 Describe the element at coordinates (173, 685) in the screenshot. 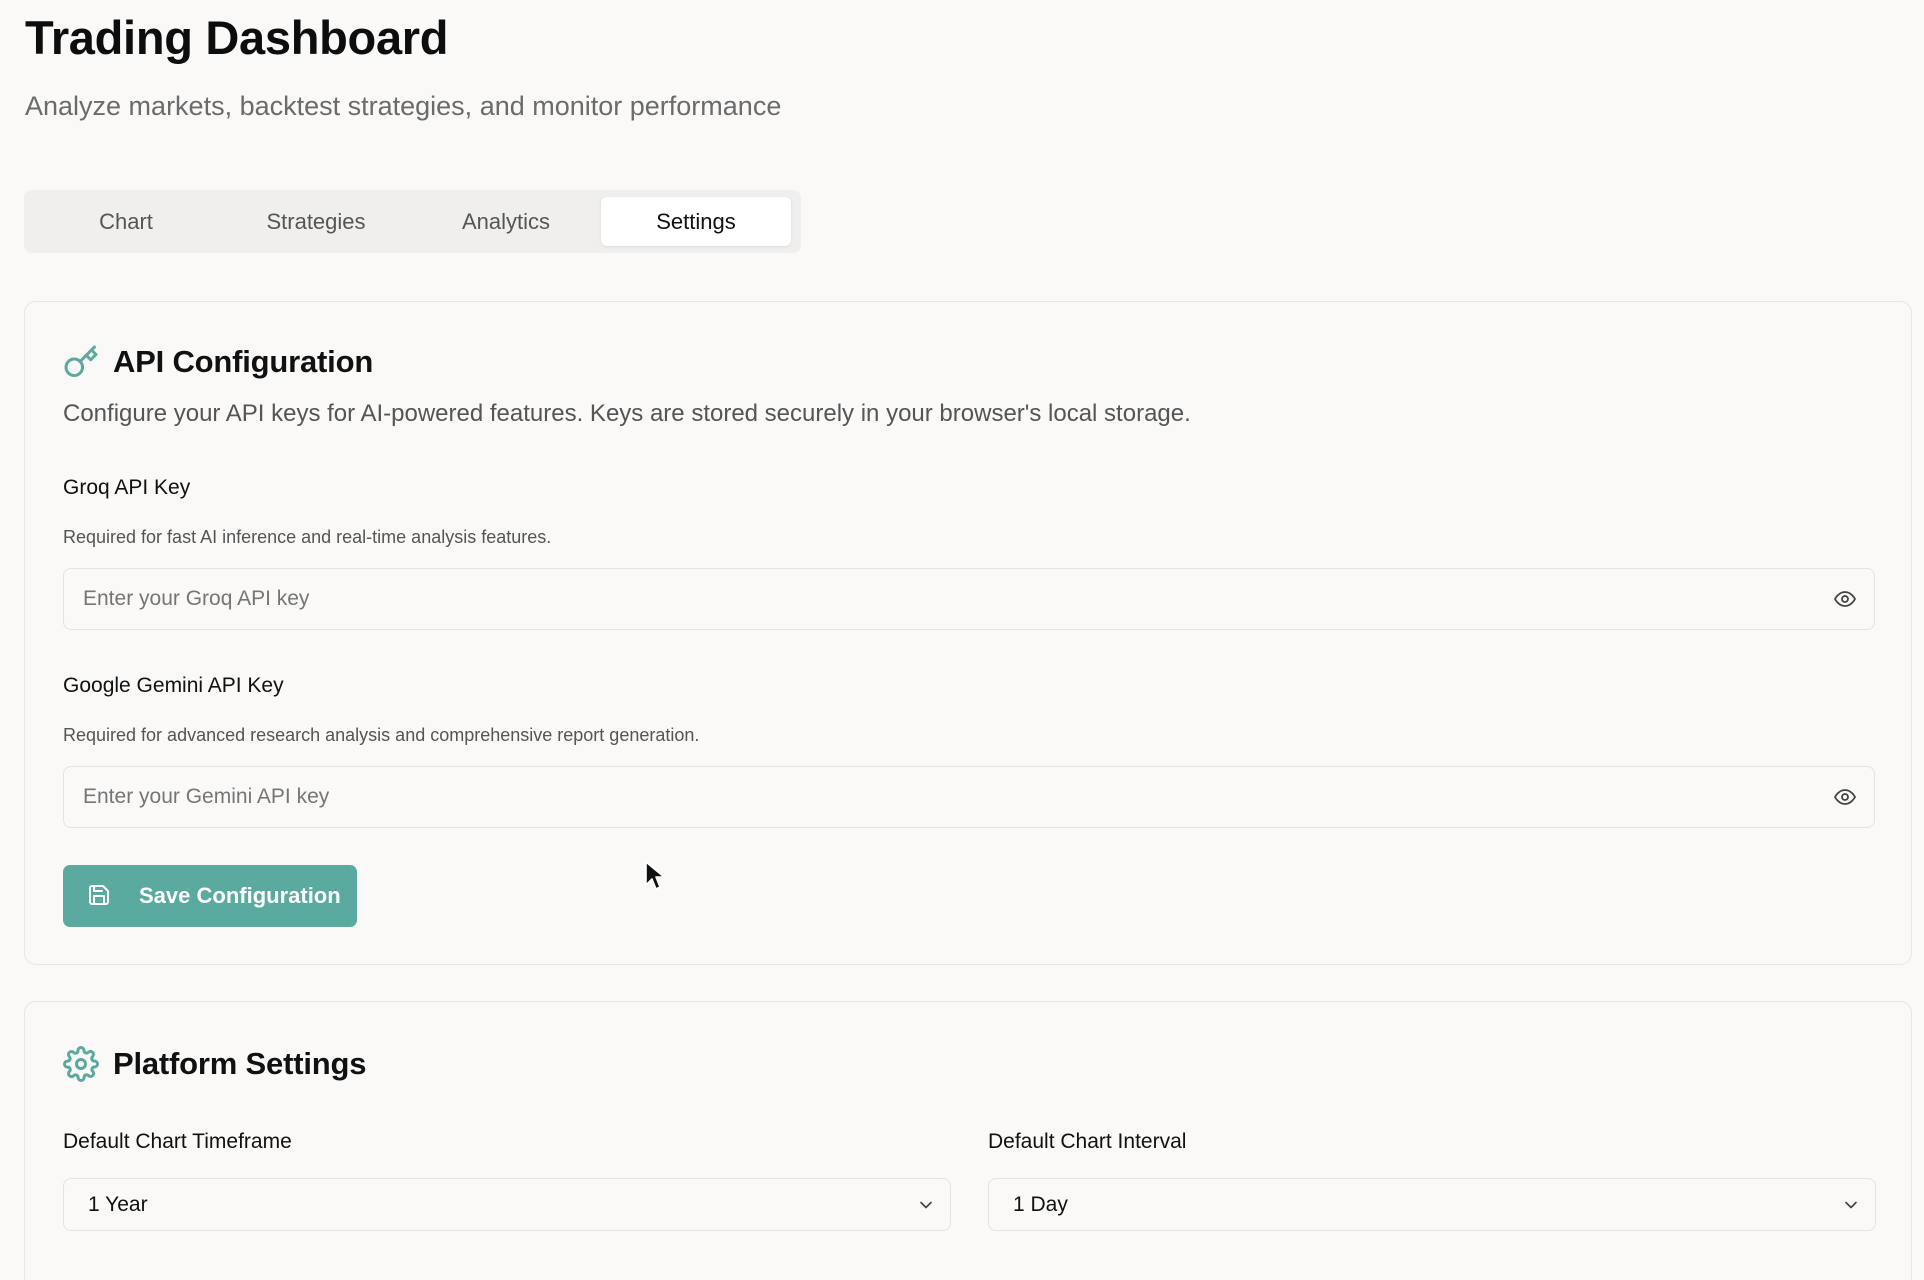

I see `gemini-api-key-label: Google Gemini API Key` at that location.